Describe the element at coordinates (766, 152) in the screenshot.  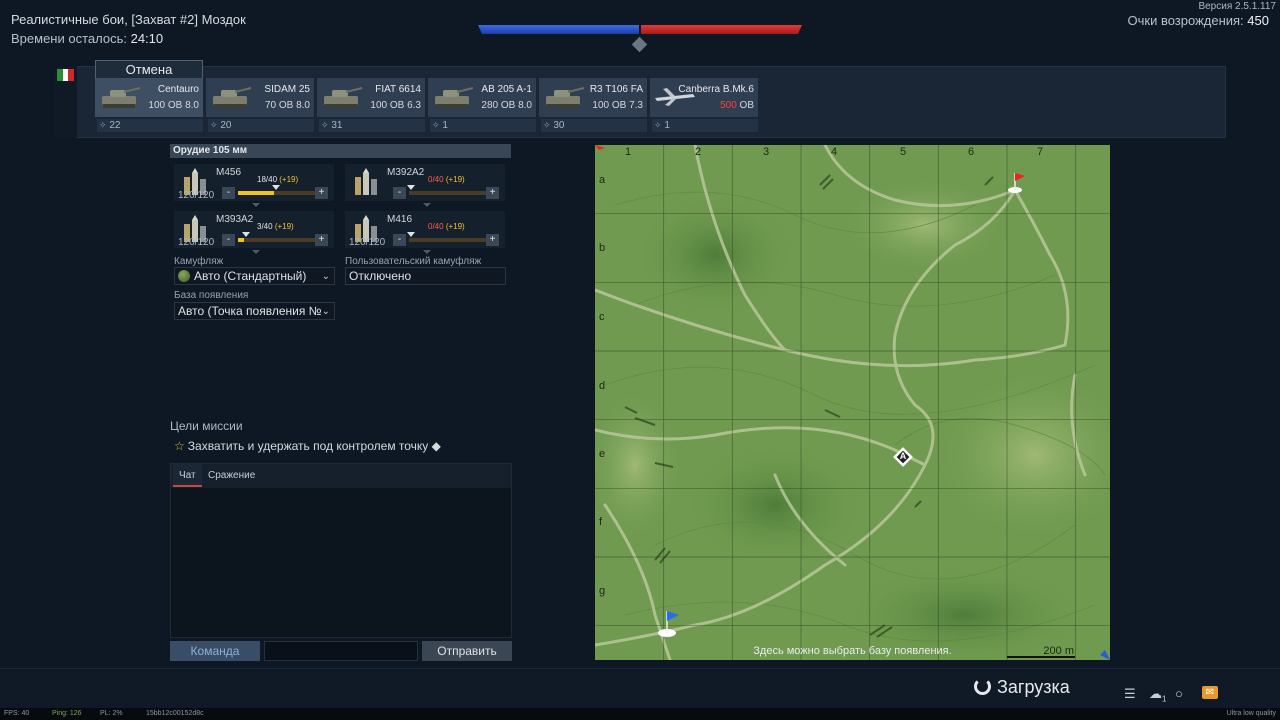
I see `grid-column-label: 3` at that location.